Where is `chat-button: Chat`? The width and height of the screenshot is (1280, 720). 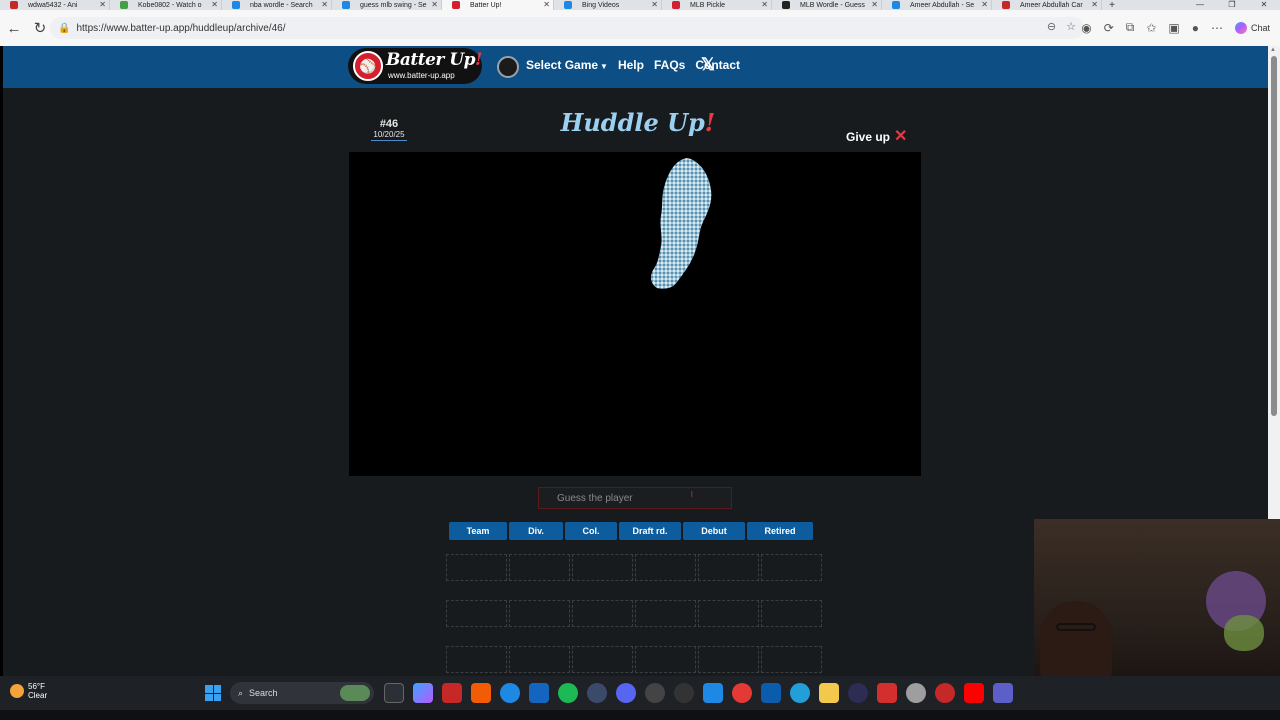
chat-button: Chat is located at coordinates (1252, 27).